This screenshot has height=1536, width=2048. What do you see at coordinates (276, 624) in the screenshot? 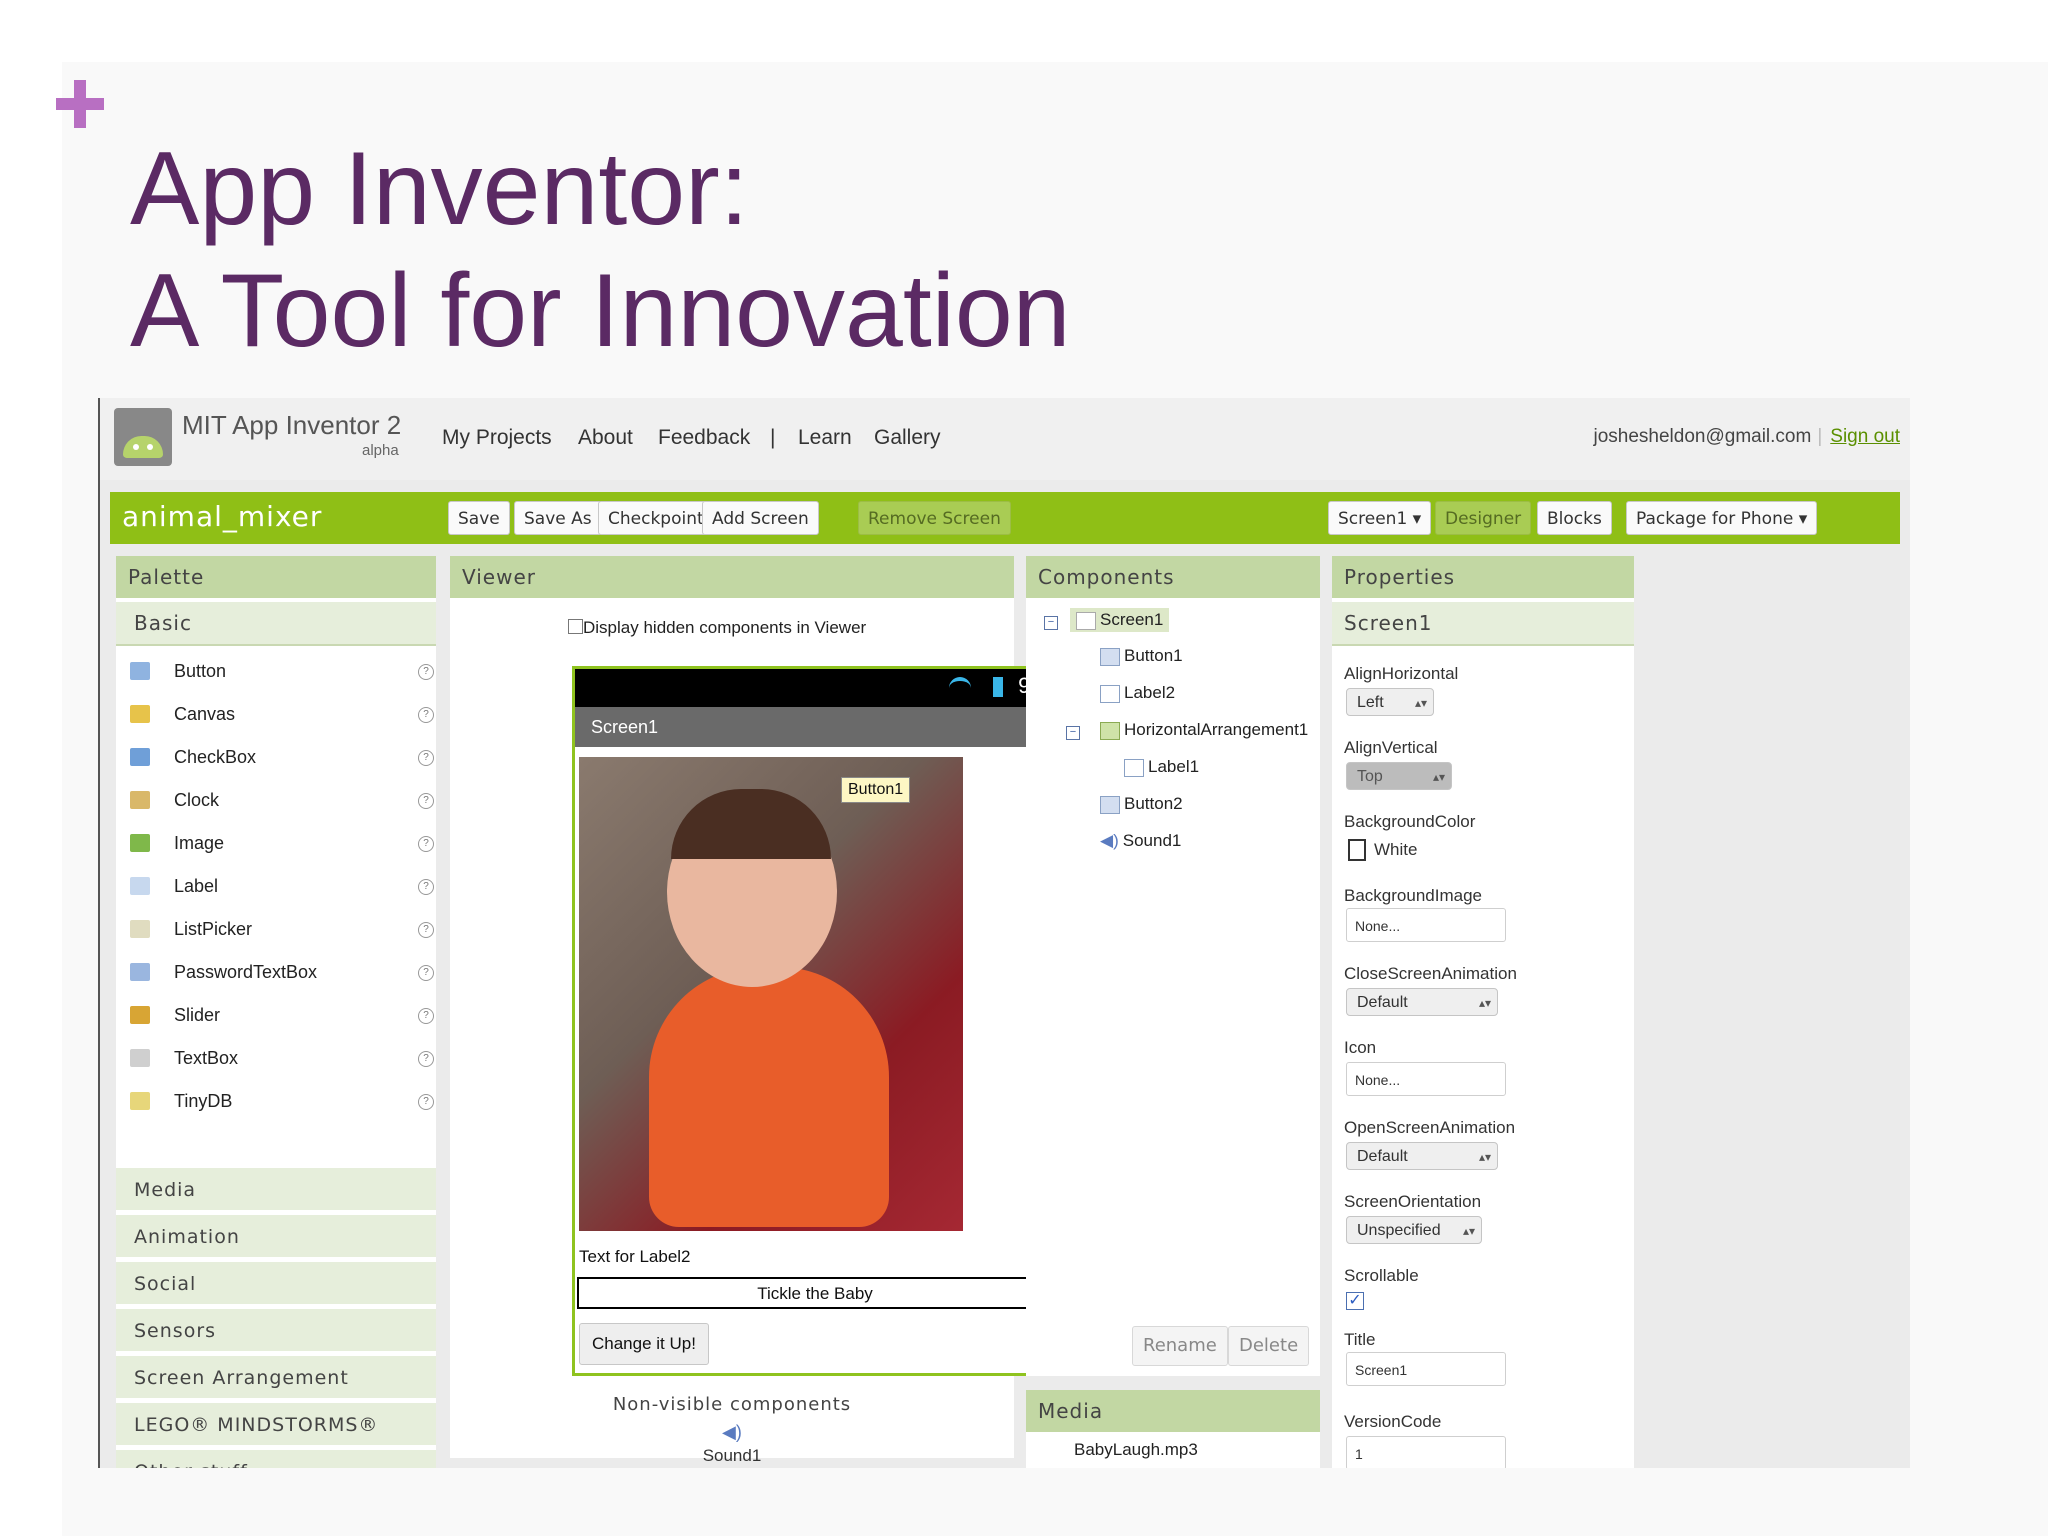
I see `palette-basic-header: Basic` at bounding box center [276, 624].